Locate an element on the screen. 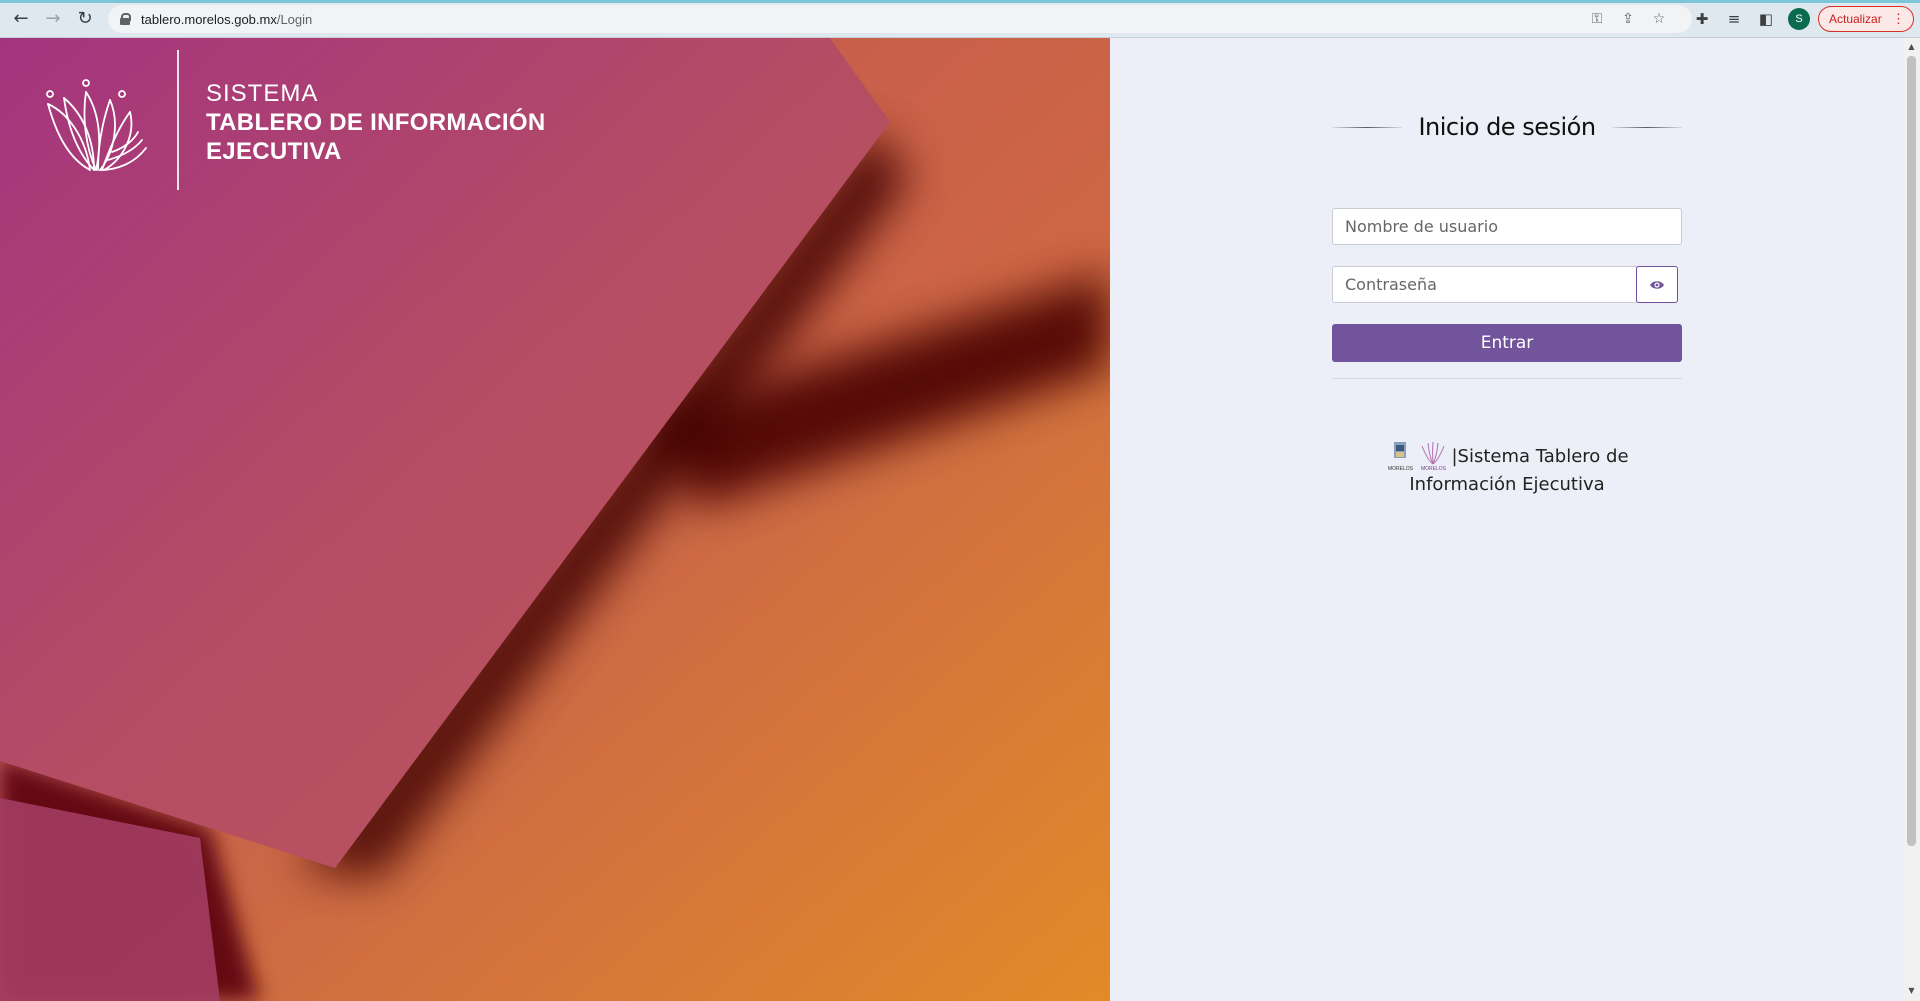  login-title-row: Inicio de sesión is located at coordinates (1507, 127).